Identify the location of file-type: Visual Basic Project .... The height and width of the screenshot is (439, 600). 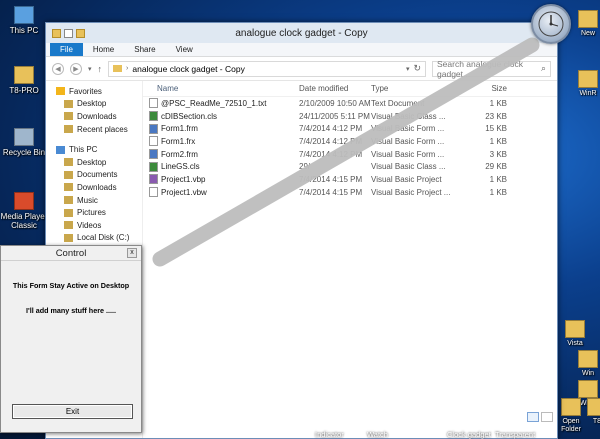
(411, 192).